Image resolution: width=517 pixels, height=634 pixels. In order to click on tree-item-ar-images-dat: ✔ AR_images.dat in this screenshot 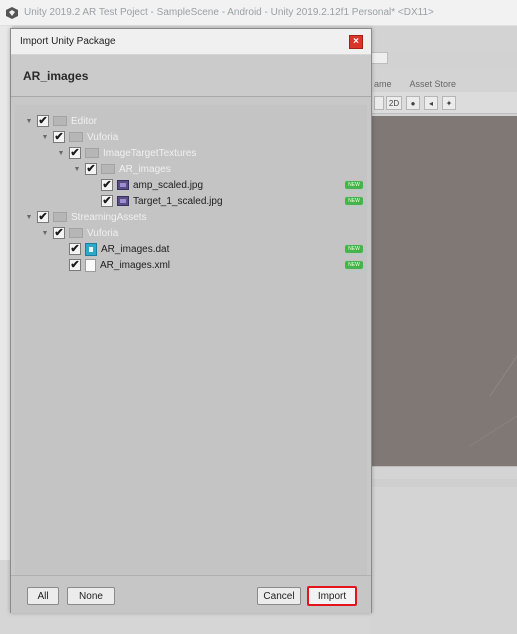, I will do `click(119, 249)`.